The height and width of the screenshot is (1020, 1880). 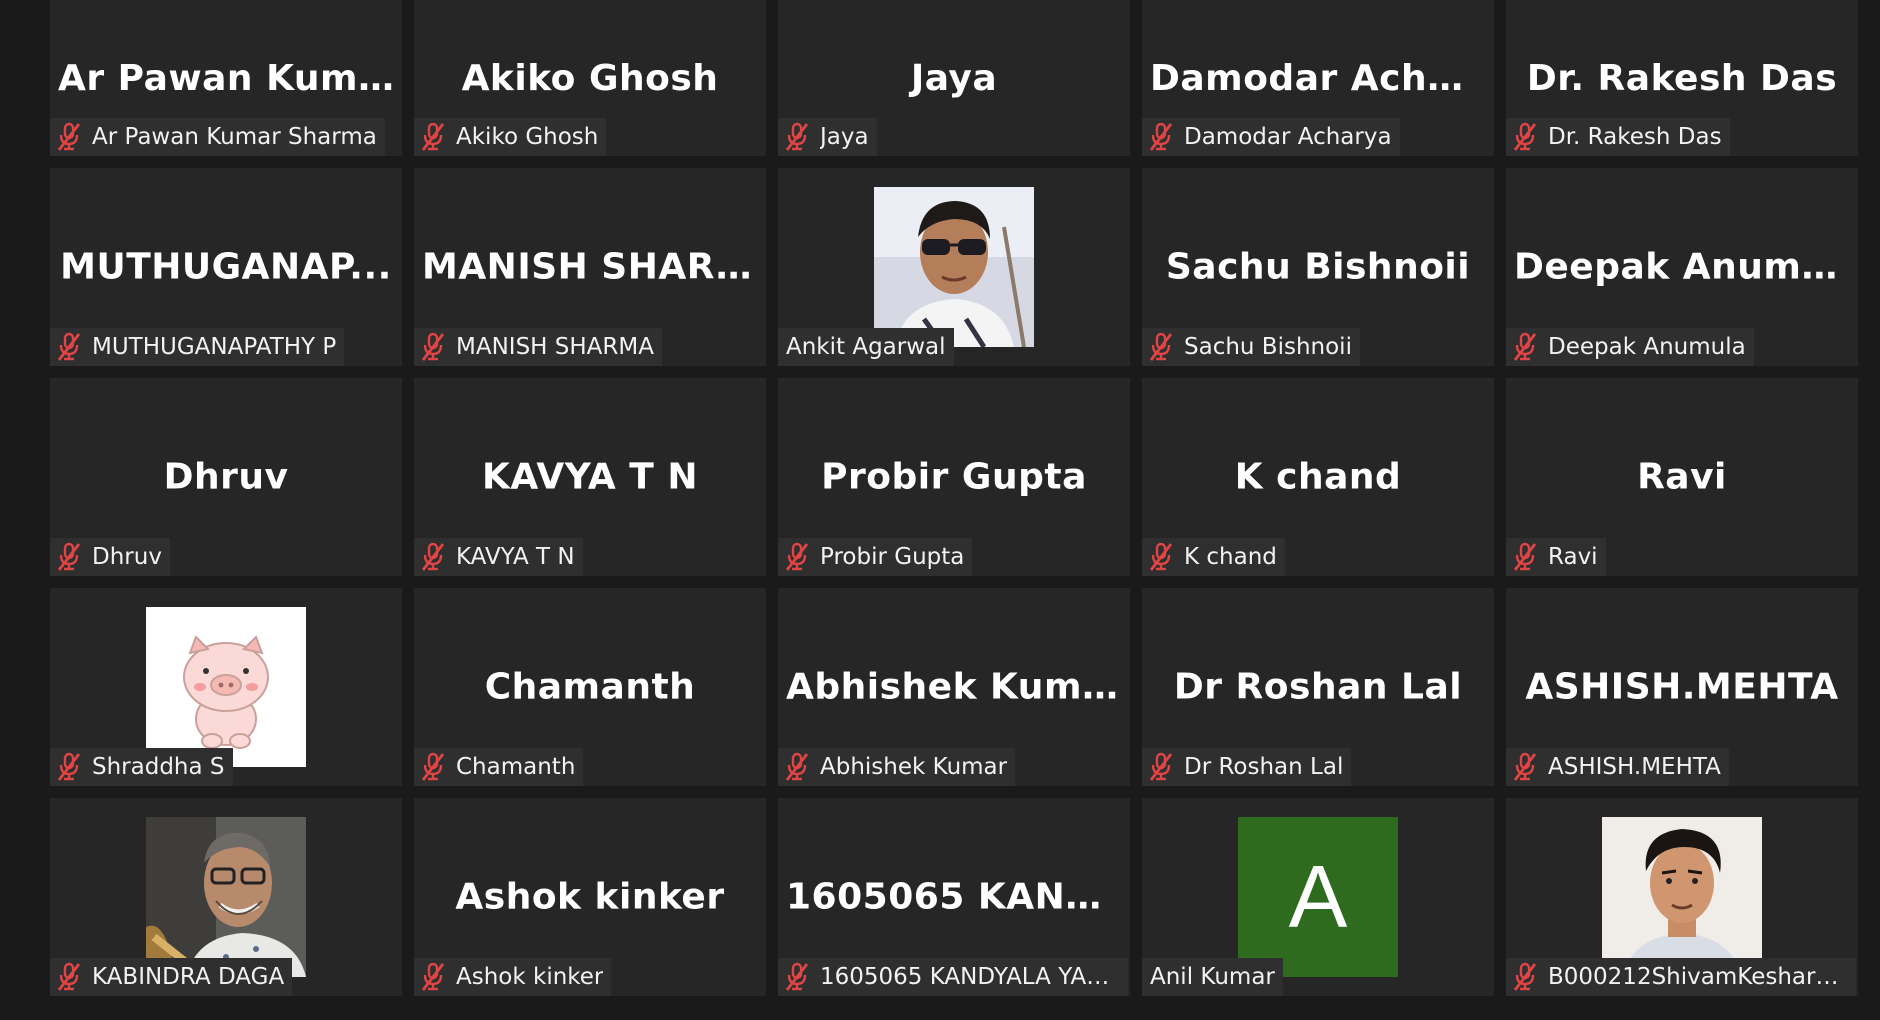 I want to click on participant-tile: Damodar Acharya Damodar Acharya, so click(x=1318, y=78).